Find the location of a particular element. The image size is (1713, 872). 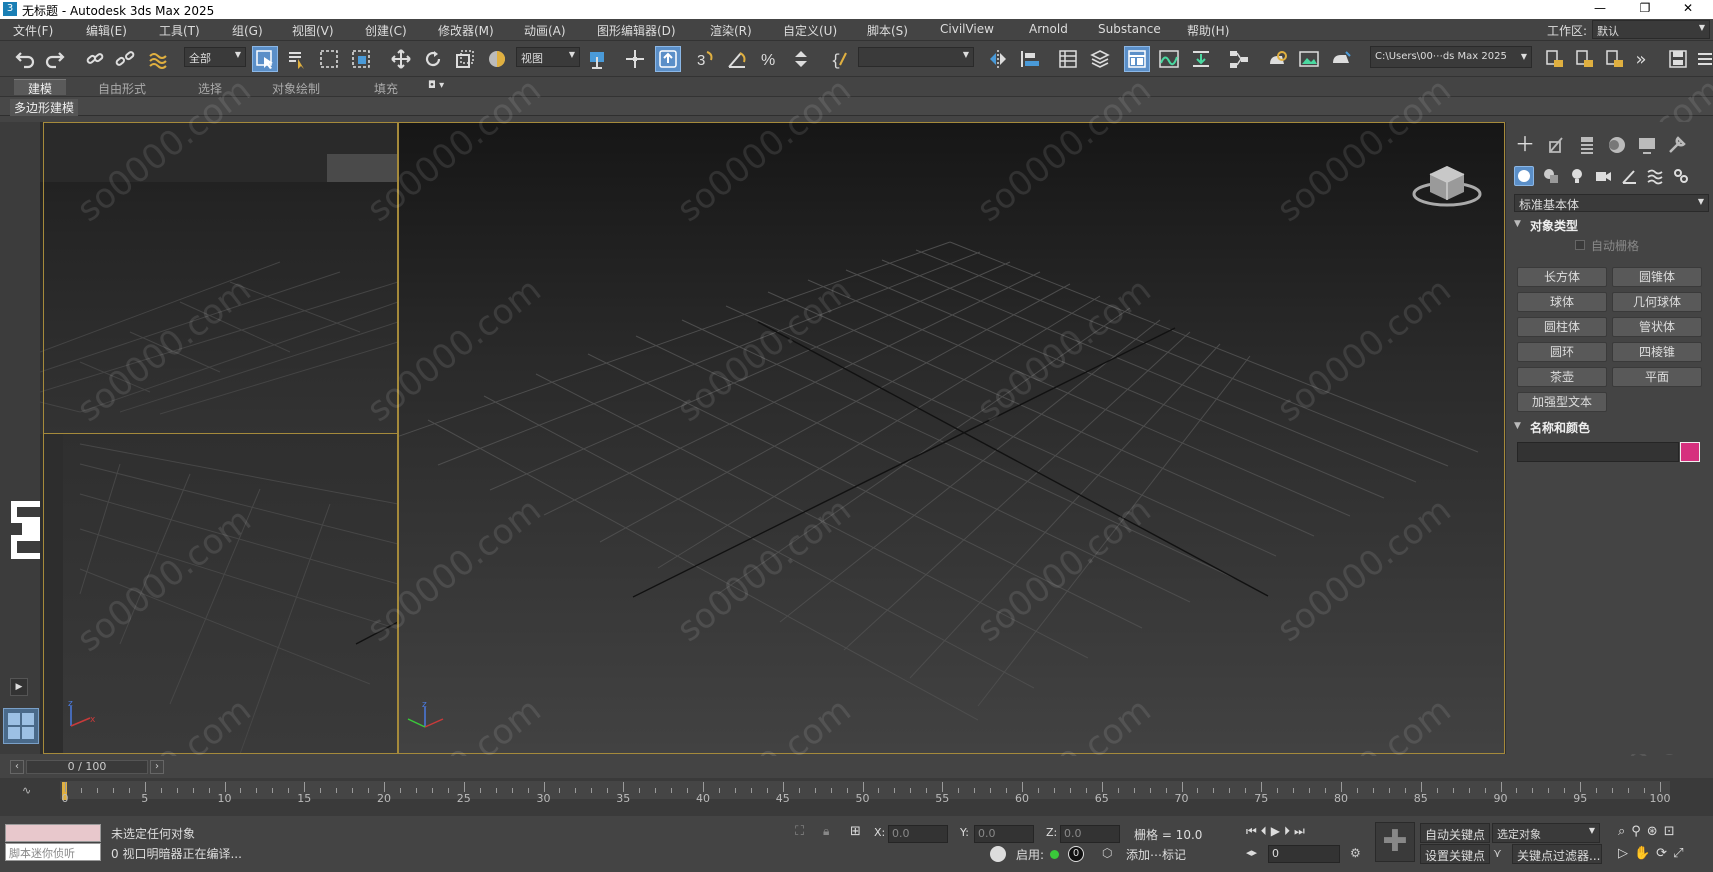

minimize-button: — is located at coordinates (1600, 9).